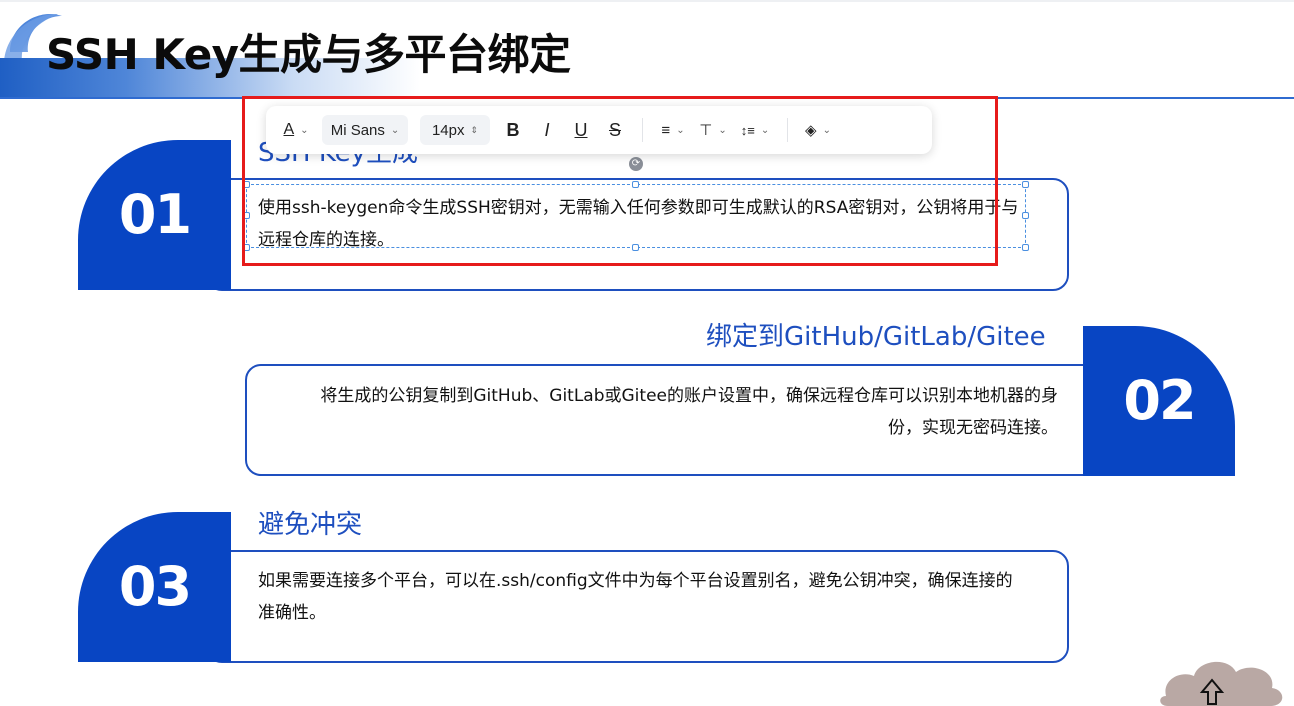  What do you see at coordinates (747, 130) in the screenshot?
I see `line-spacing-icon: ↕≡` at bounding box center [747, 130].